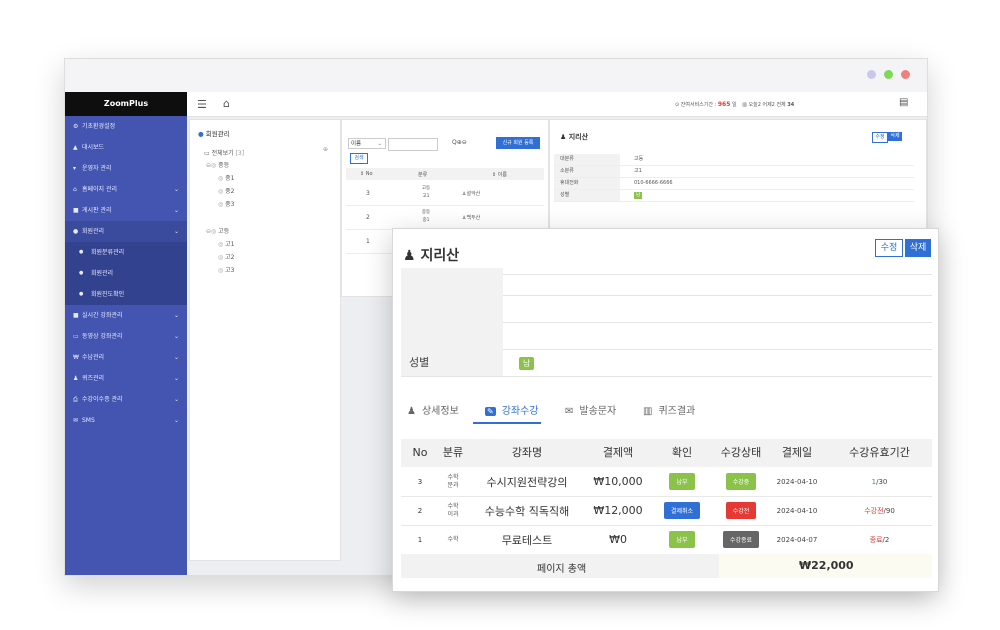  Describe the element at coordinates (226, 103) in the screenshot. I see `home-icon: ⌂` at that location.